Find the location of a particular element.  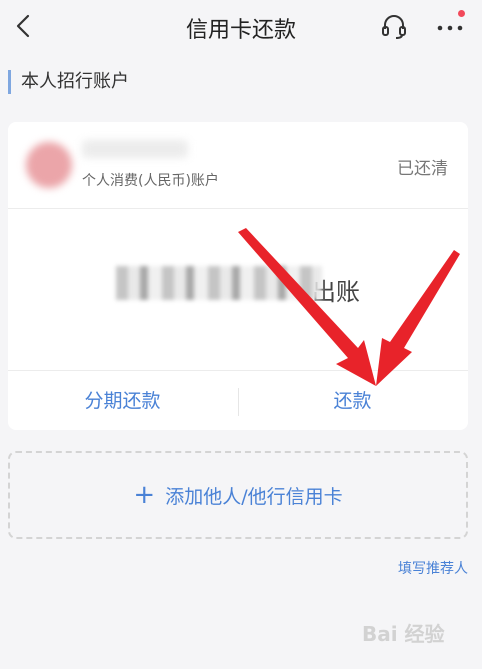

avatar is located at coordinates (49, 165).